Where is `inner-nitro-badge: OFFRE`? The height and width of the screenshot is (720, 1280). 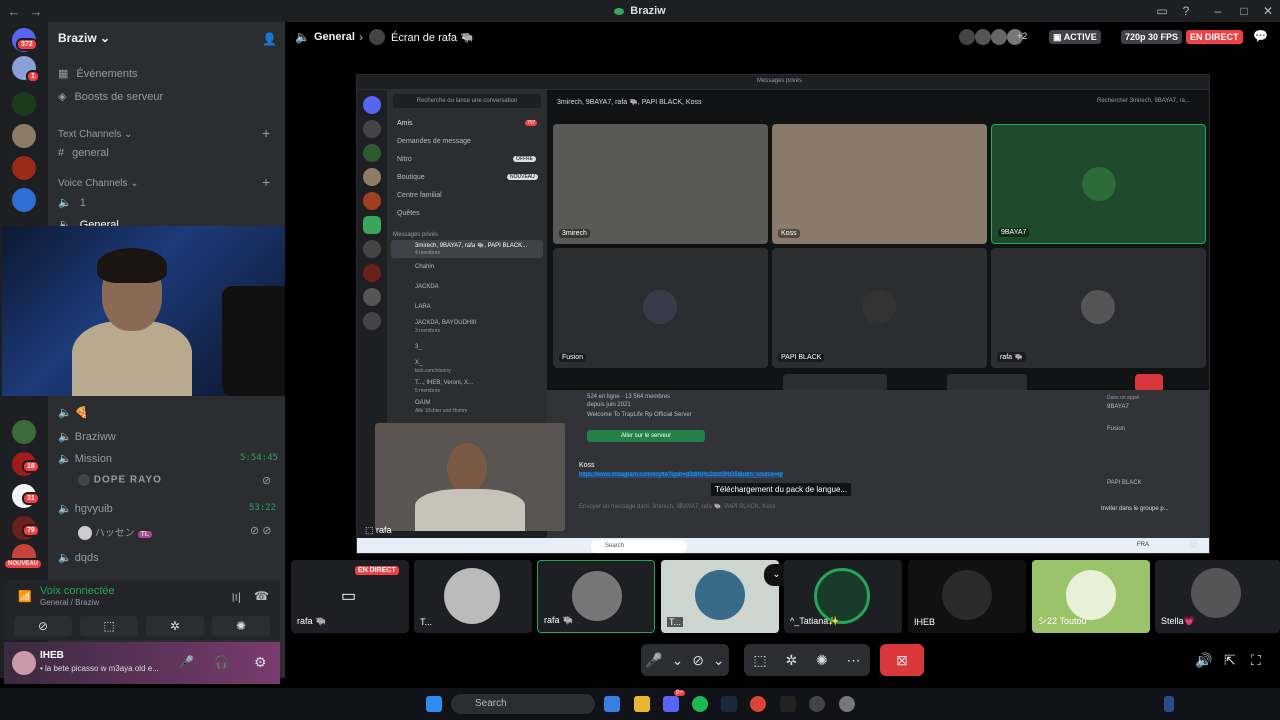
inner-nitro-badge: OFFRE is located at coordinates (524, 159).